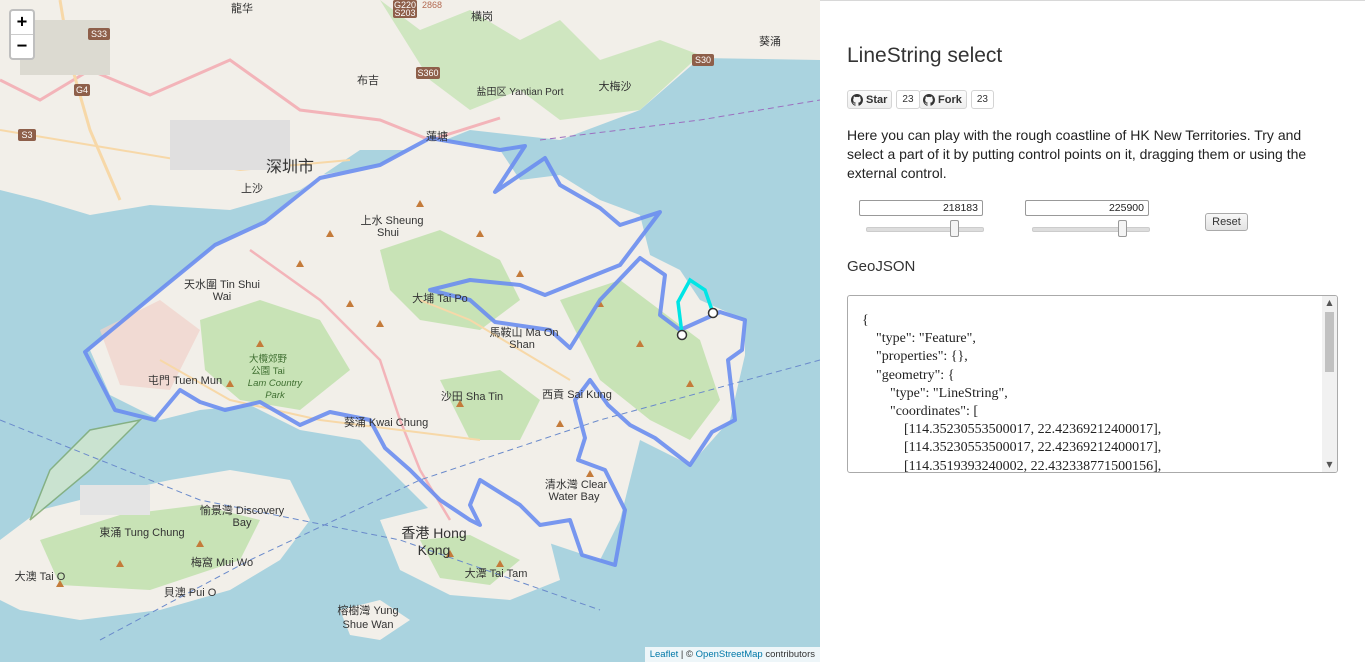 The image size is (1365, 662). What do you see at coordinates (1087, 208) in the screenshot?
I see `end-value-input` at bounding box center [1087, 208].